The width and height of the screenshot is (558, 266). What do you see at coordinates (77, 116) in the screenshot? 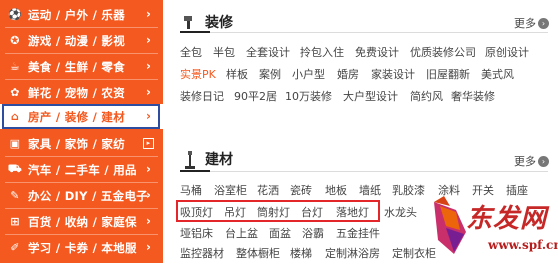
I see `sidebar-item-label: 房产 / 装修 / 建材` at bounding box center [77, 116].